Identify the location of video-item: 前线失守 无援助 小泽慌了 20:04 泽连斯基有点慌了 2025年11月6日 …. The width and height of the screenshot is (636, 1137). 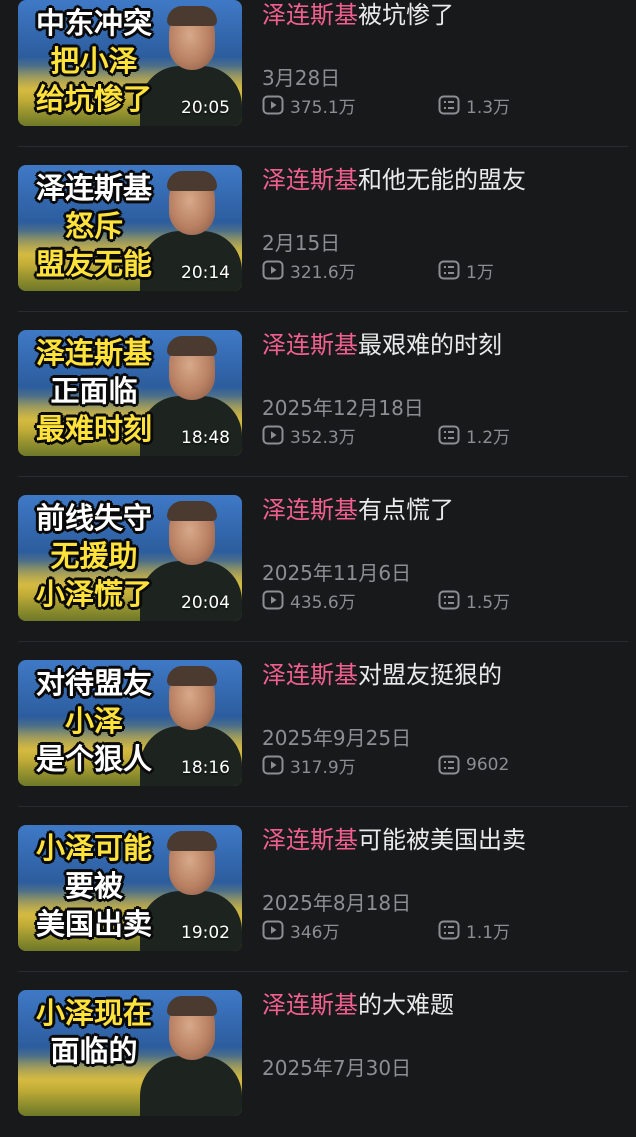
(318, 559).